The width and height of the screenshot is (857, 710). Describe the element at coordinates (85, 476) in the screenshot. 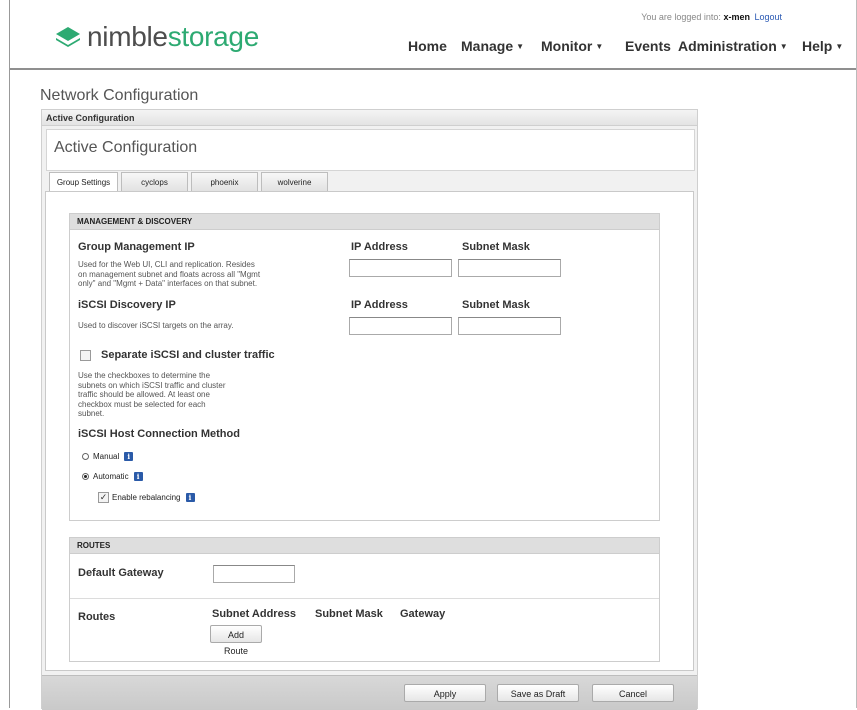

I see `automatic-radio` at that location.